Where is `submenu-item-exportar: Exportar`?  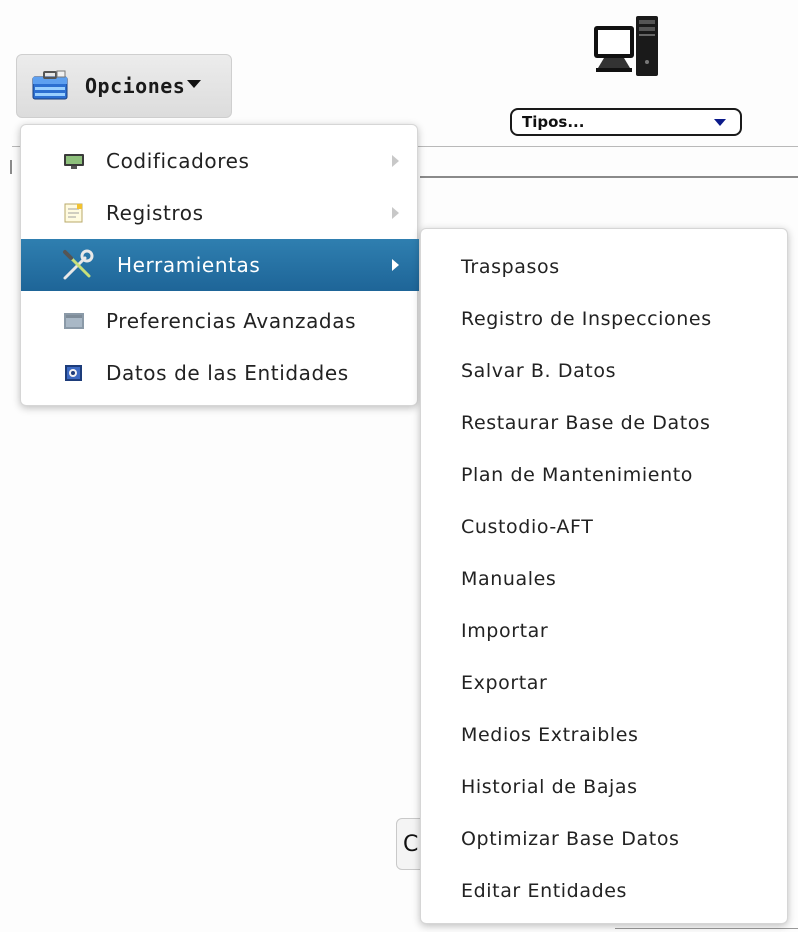
submenu-item-exportar: Exportar is located at coordinates (504, 683).